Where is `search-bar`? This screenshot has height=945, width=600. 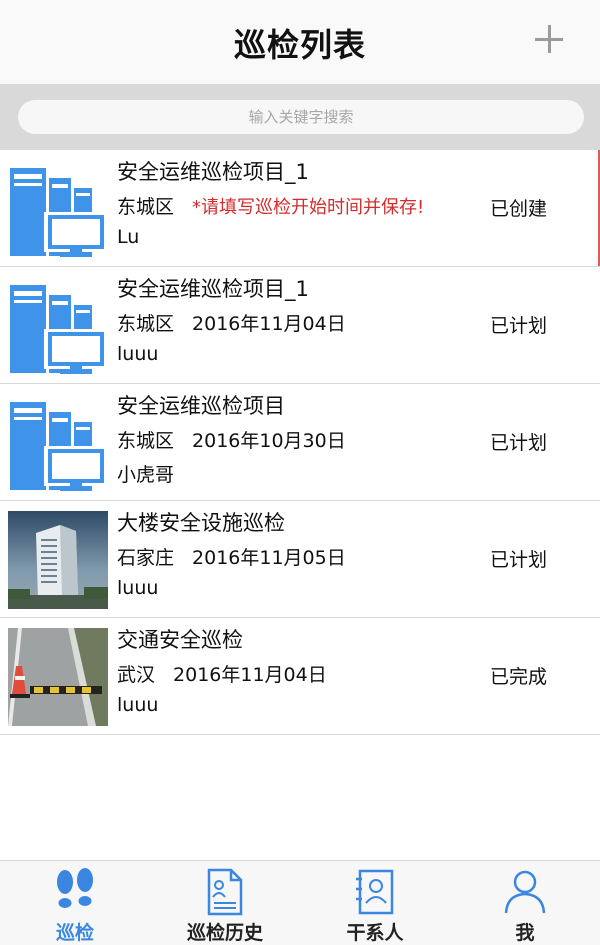
search-bar is located at coordinates (300, 117).